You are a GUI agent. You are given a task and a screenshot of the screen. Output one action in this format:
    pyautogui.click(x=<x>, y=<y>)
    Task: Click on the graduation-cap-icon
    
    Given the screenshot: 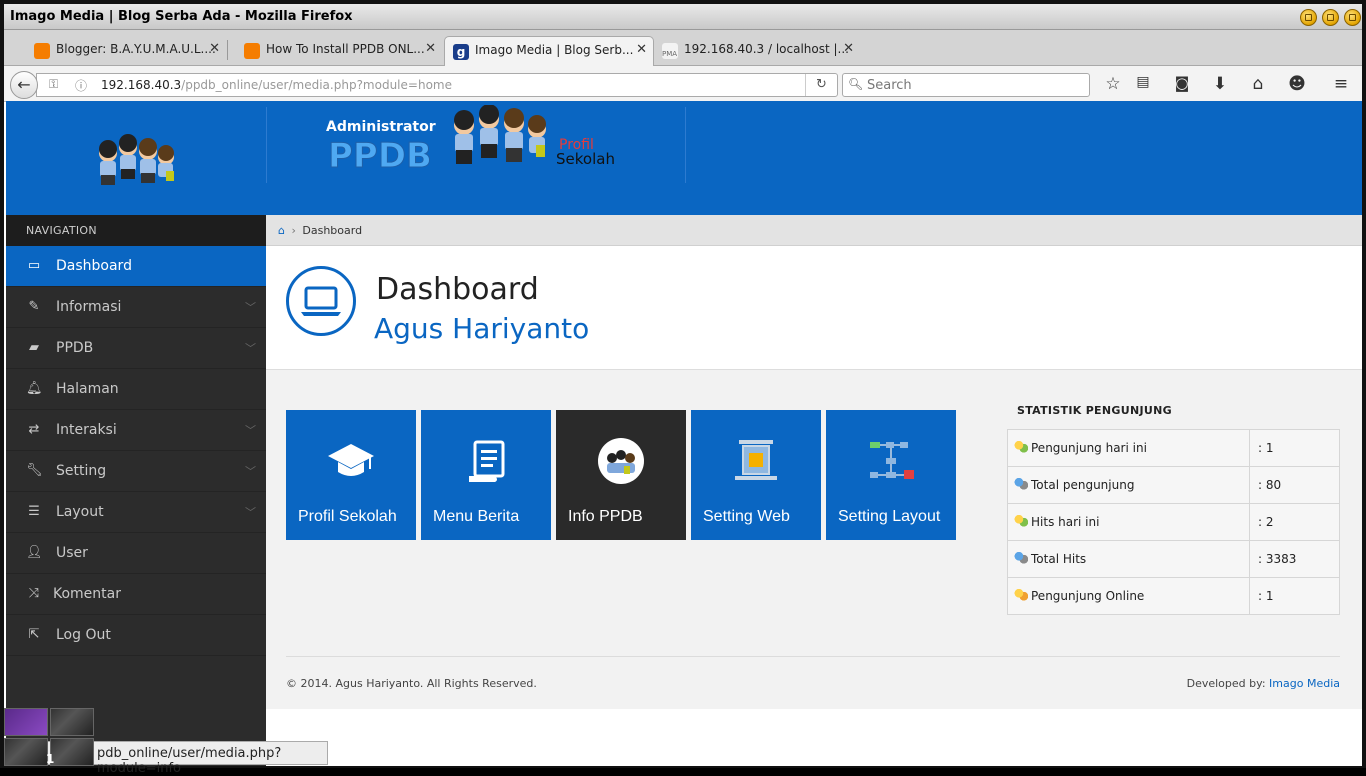 What is the action you would take?
    pyautogui.click(x=351, y=460)
    